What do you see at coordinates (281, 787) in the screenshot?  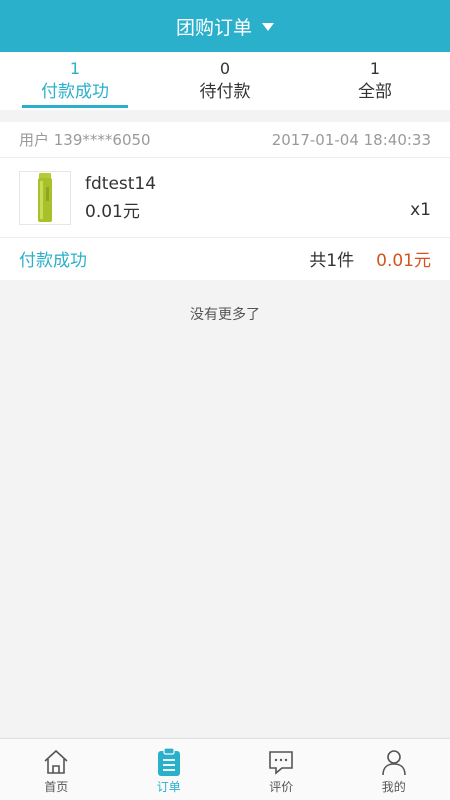 I see `nav-label: 评价` at bounding box center [281, 787].